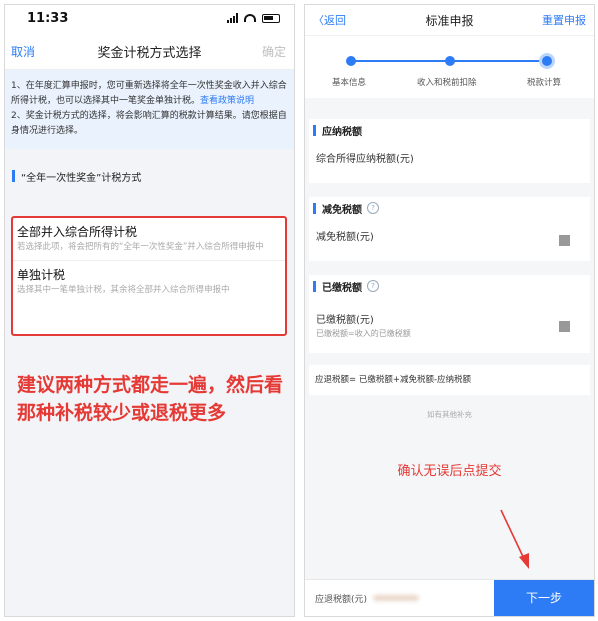  What do you see at coordinates (250, 18) in the screenshot?
I see `wifi-icon` at bounding box center [250, 18].